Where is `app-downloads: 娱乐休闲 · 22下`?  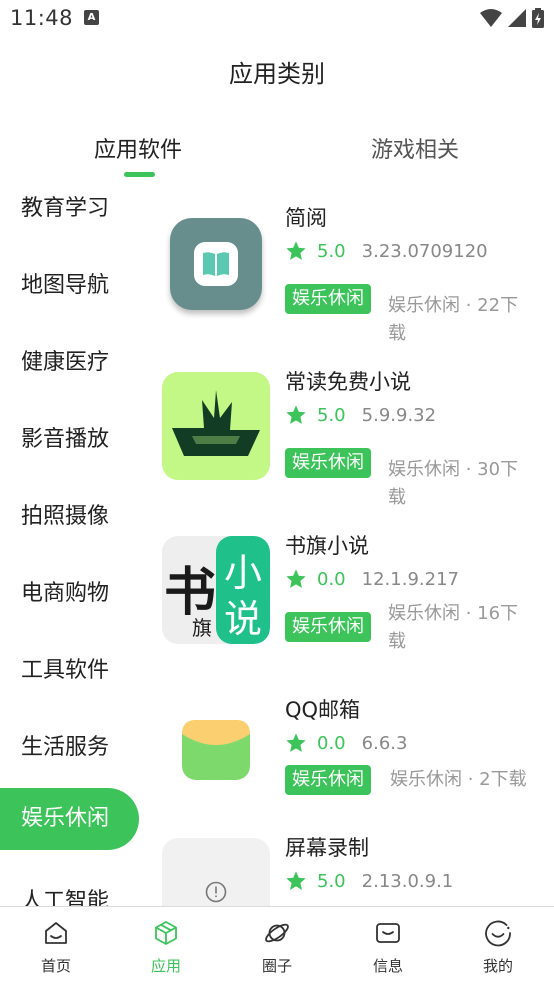 app-downloads: 娱乐休闲 · 22下 is located at coordinates (453, 305).